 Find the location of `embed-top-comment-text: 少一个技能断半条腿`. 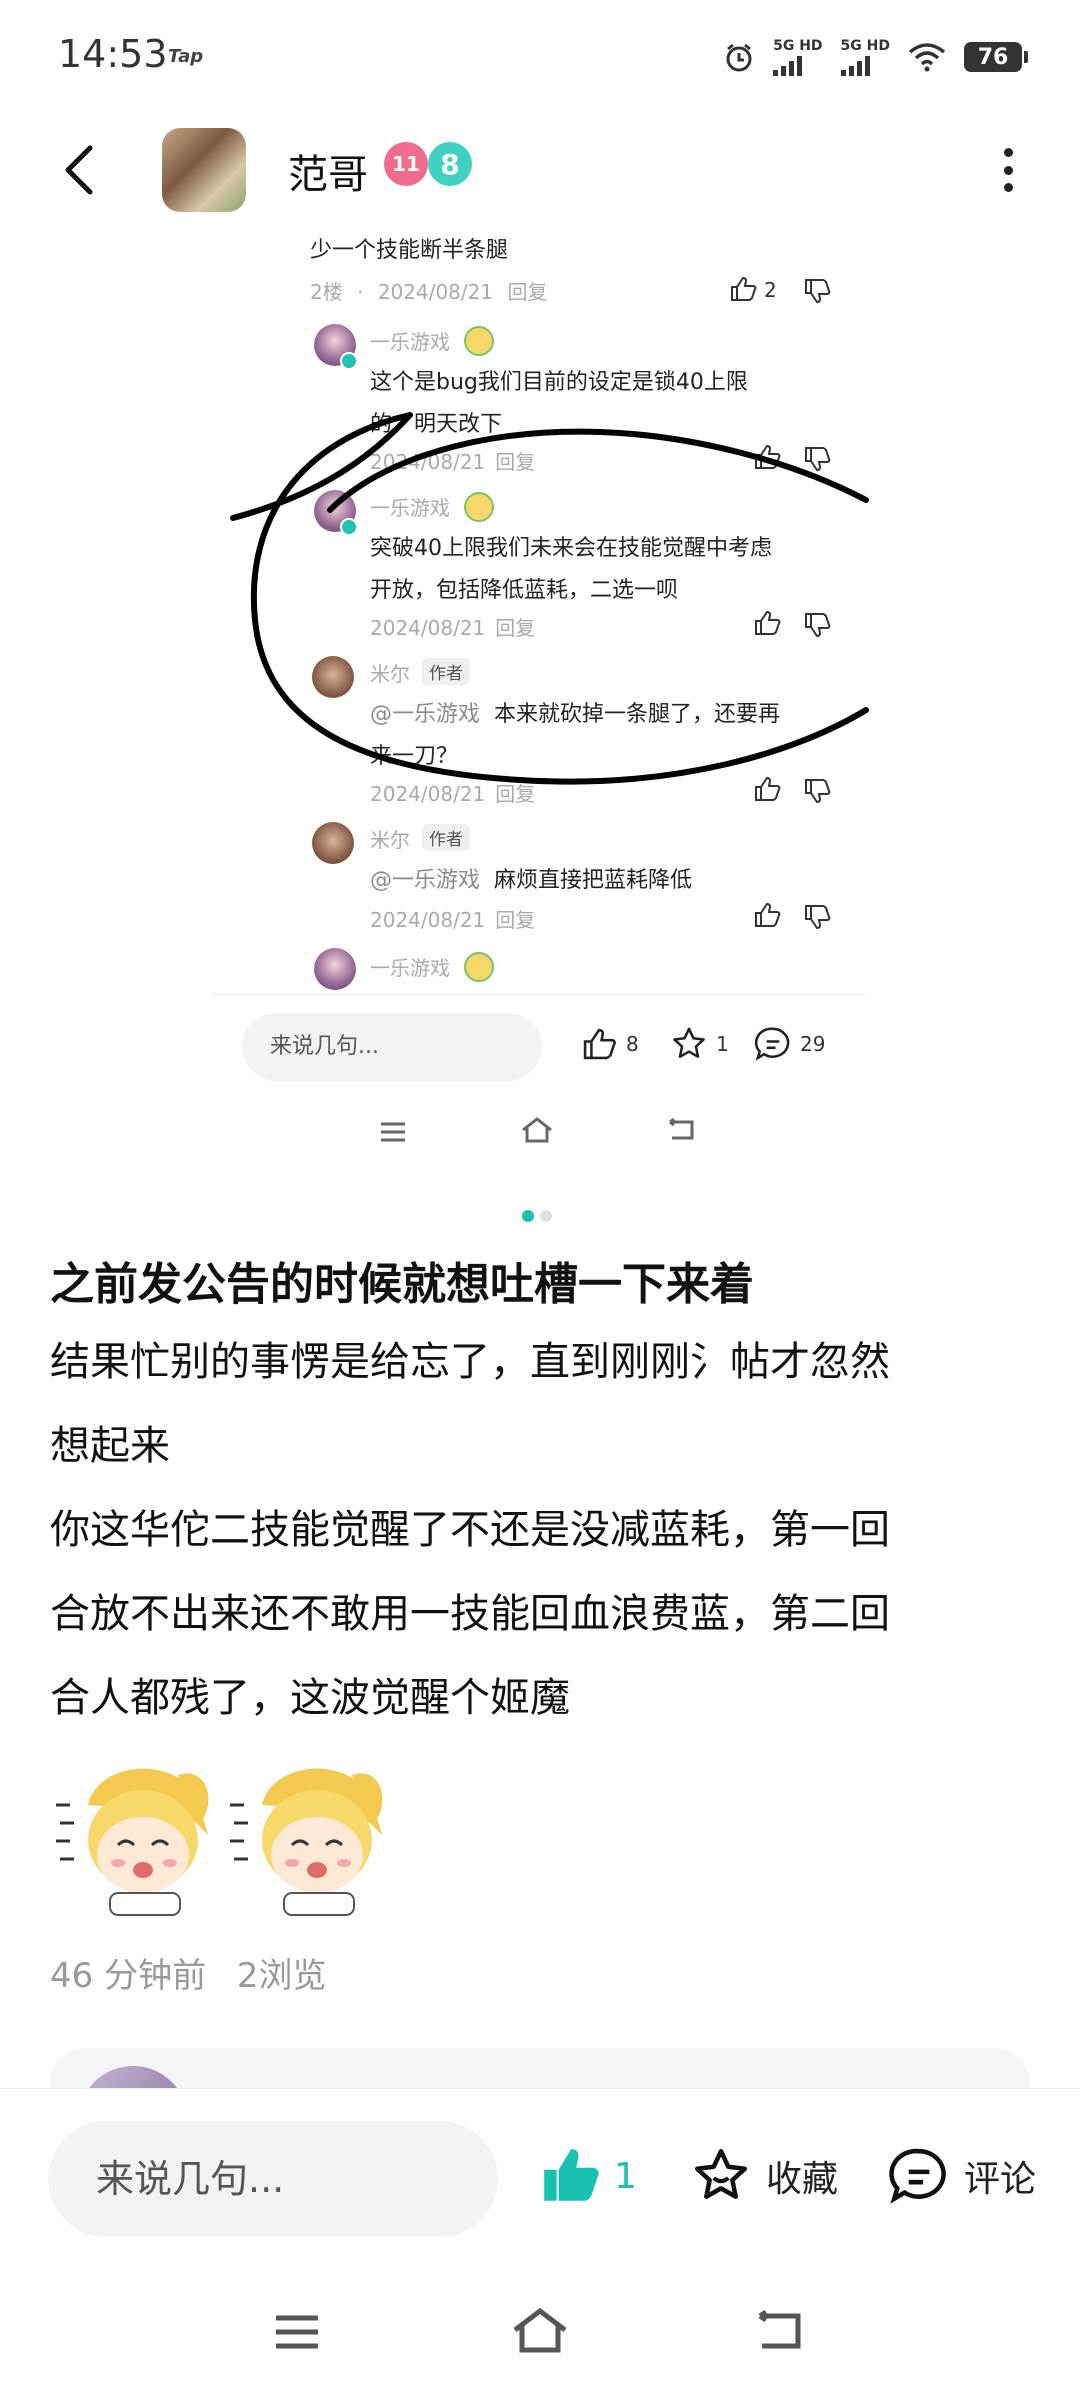

embed-top-comment-text: 少一个技能断半条腿 is located at coordinates (409, 250).